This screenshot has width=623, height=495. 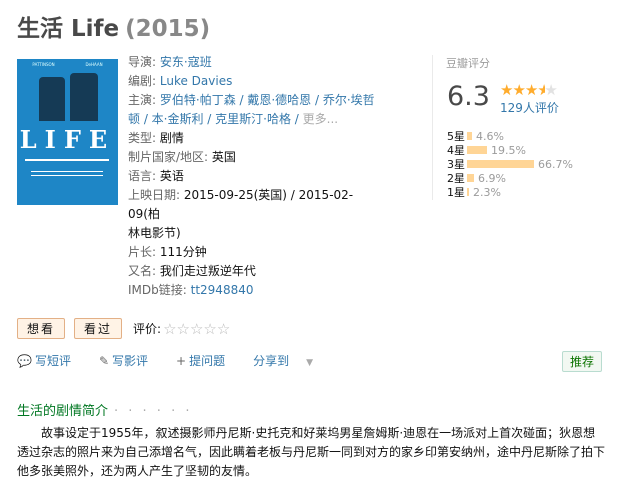 I want to click on want-to-watch-button: 想看, so click(x=41, y=328).